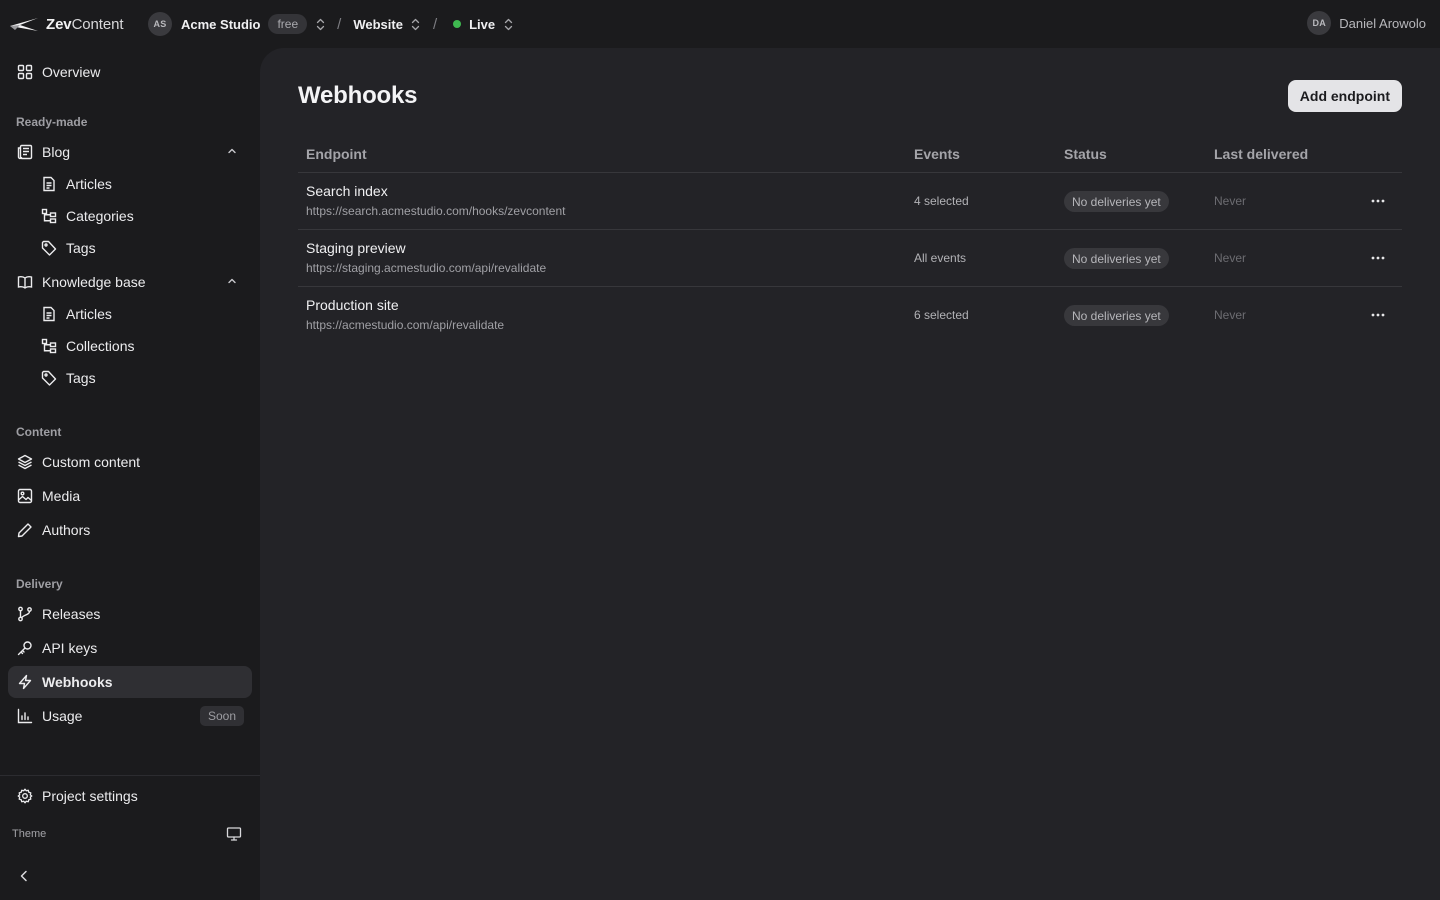  What do you see at coordinates (130, 72) in the screenshot?
I see `sidebar-item-overview: Overview` at bounding box center [130, 72].